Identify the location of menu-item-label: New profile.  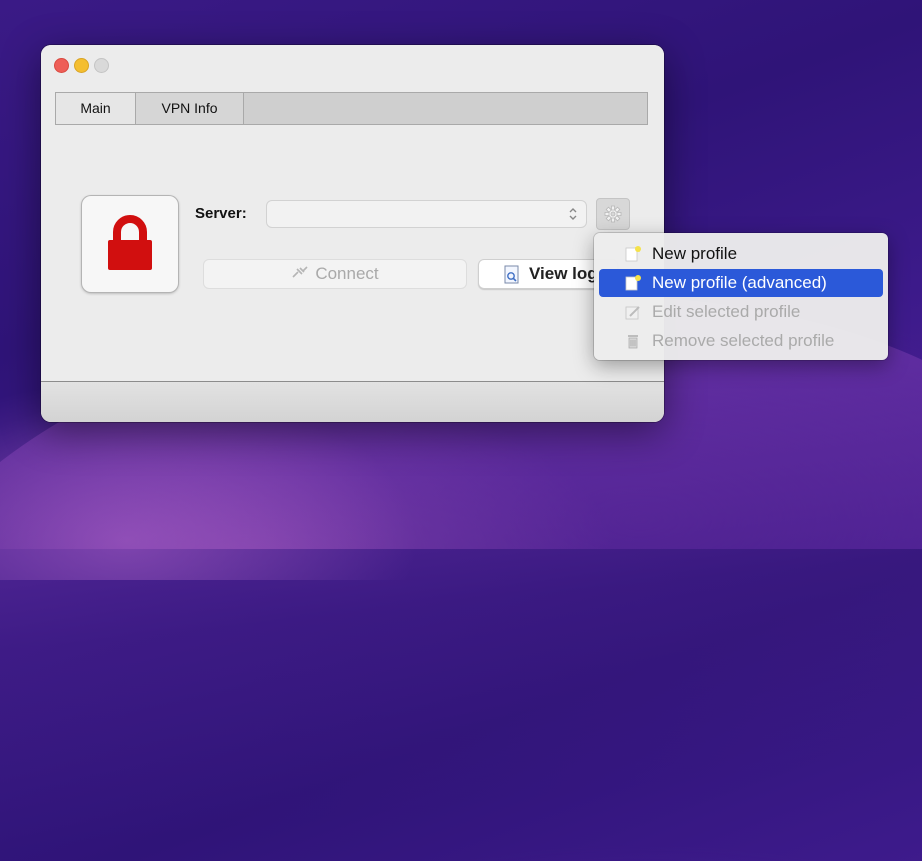
(695, 253).